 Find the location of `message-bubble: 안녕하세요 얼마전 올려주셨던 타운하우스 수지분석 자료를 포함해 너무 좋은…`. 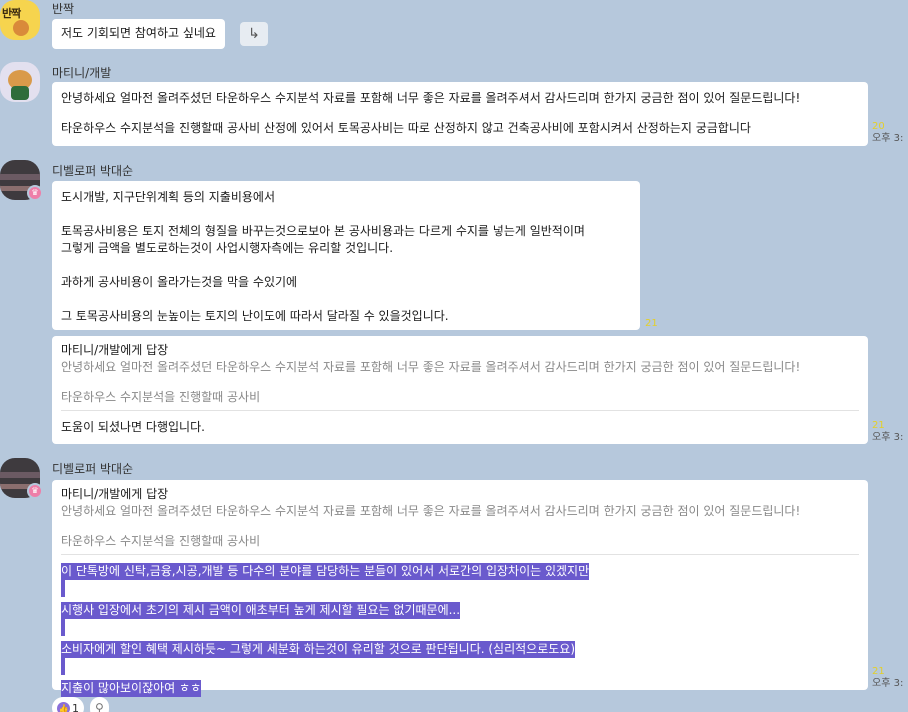

message-bubble: 안녕하세요 얼마전 올려주셨던 타운하우스 수지분석 자료를 포함해 너무 좋은… is located at coordinates (460, 114).